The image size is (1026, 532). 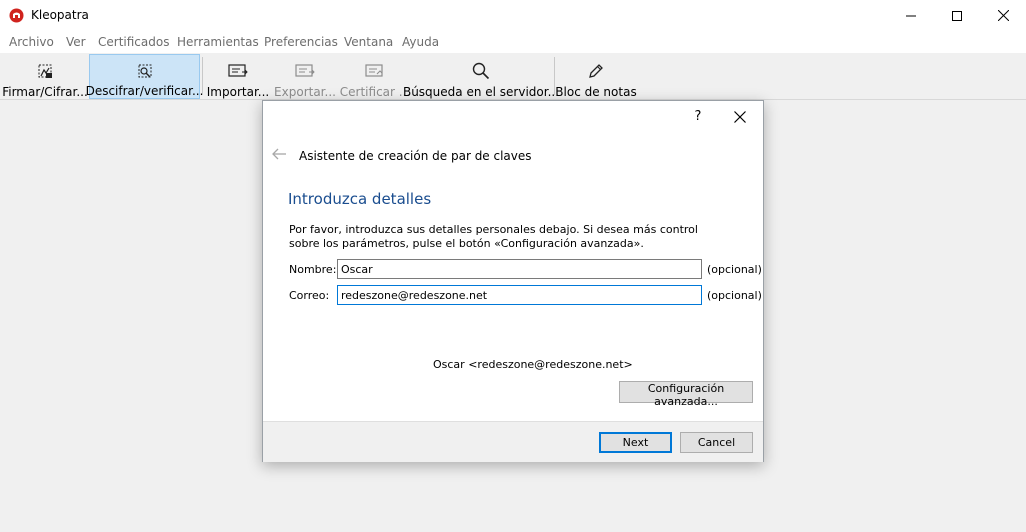 I want to click on export-icon, so click(x=305, y=70).